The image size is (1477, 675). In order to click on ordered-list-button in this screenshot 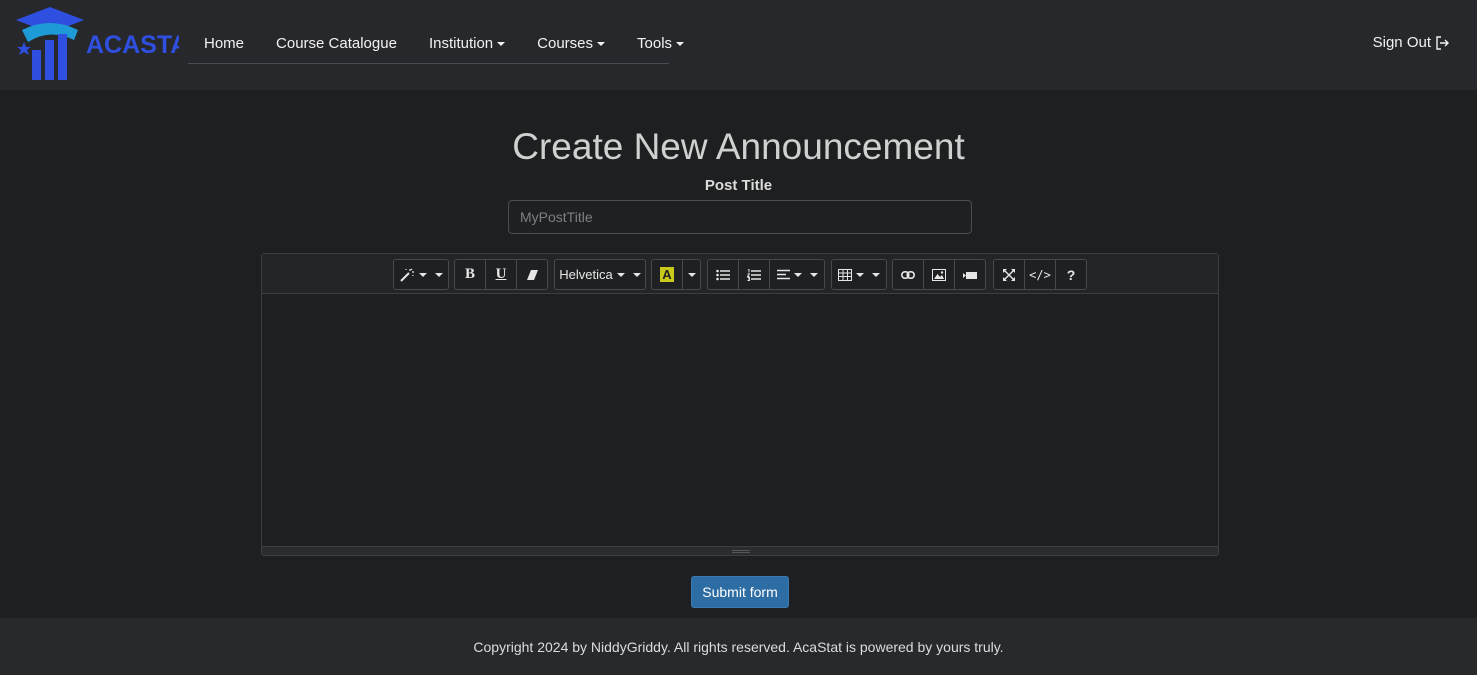, I will do `click(754, 274)`.